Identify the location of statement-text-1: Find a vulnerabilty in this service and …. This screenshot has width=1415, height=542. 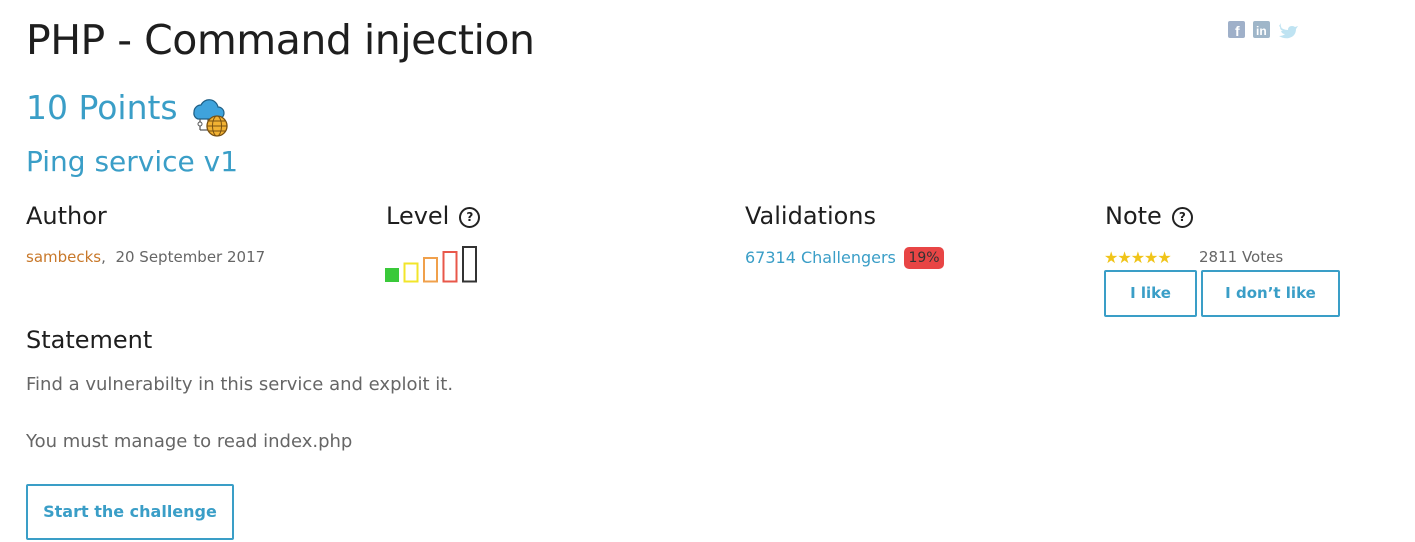
(240, 384).